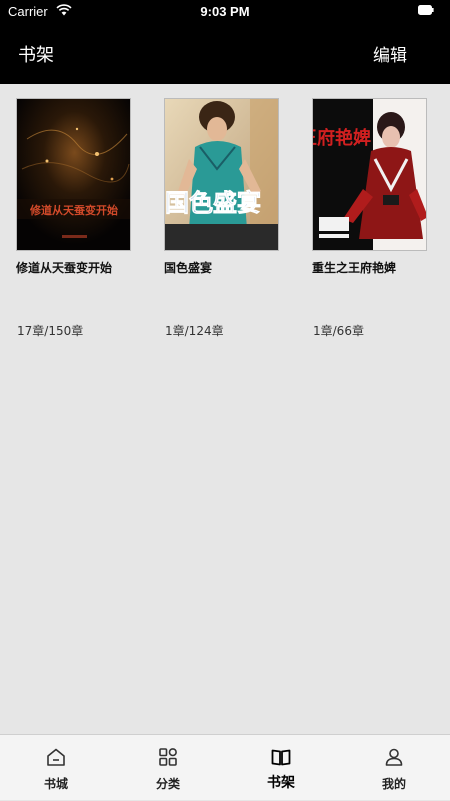 The width and height of the screenshot is (450, 801). I want to click on dark-fiery-cover-icon: 修道从天蚕变开始, so click(73, 174).